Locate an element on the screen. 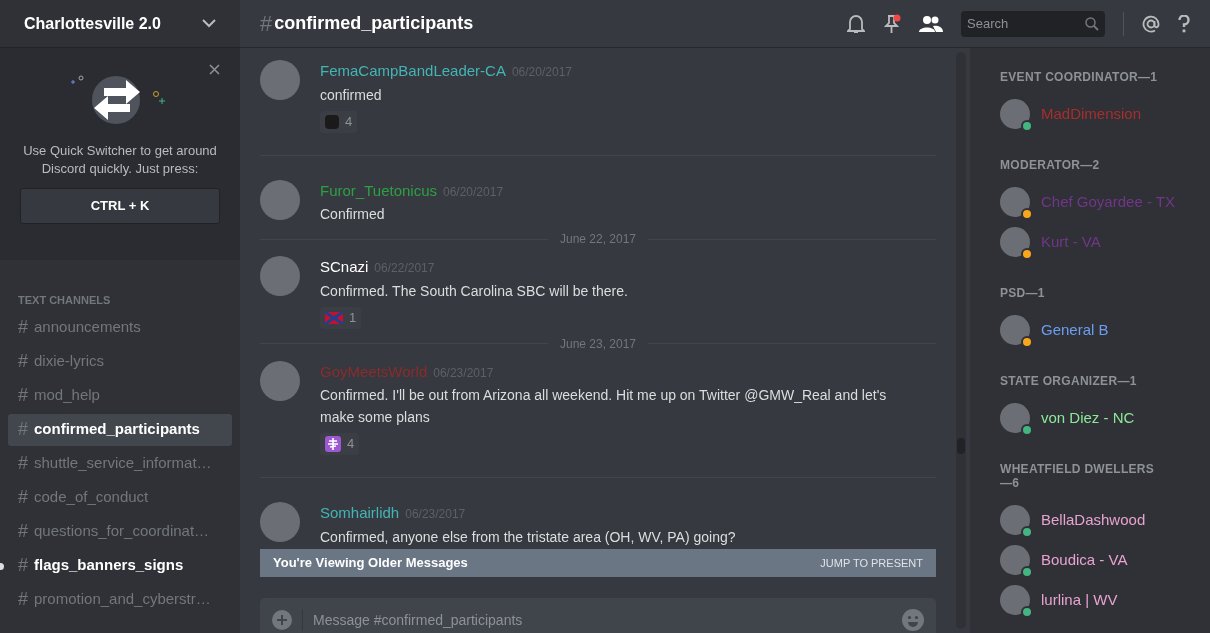 Image resolution: width=1210 pixels, height=633 pixels. channel-item: # mod_help is located at coordinates (120, 395).